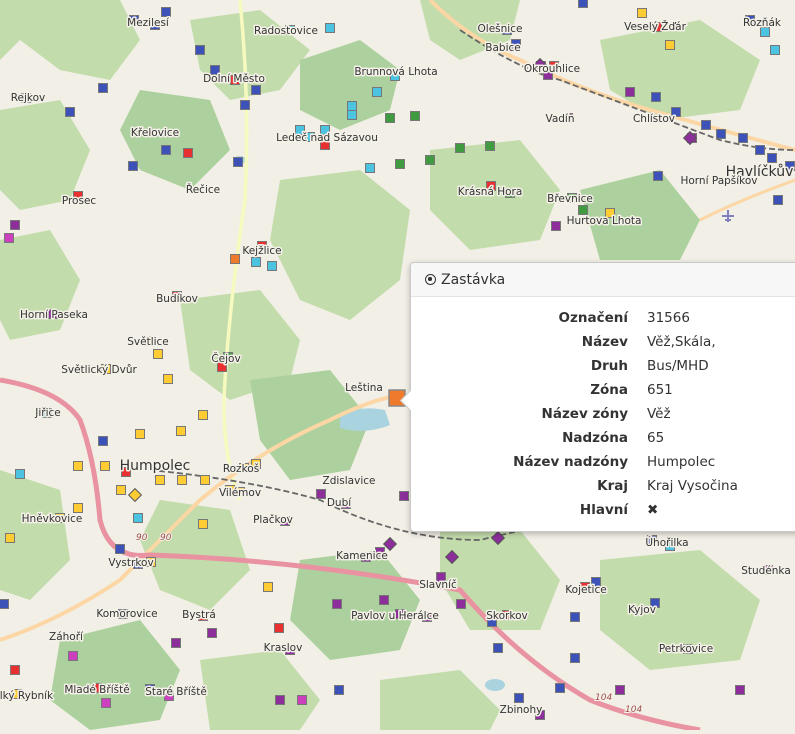  I want to click on detail-label: Označení, so click(593, 318).